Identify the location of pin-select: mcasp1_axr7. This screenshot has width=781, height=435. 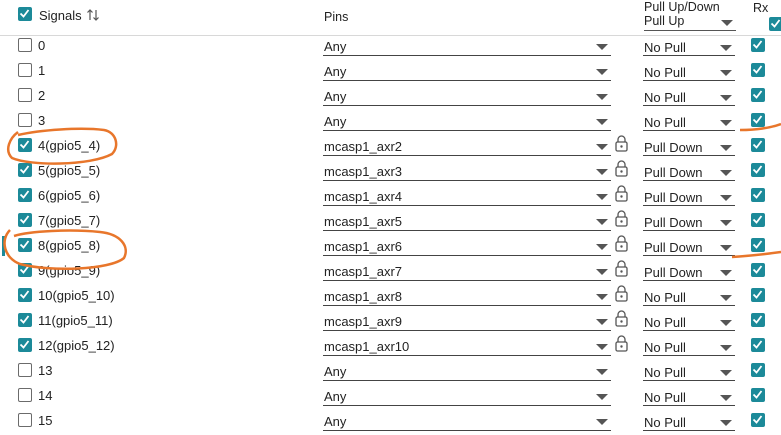
(467, 272).